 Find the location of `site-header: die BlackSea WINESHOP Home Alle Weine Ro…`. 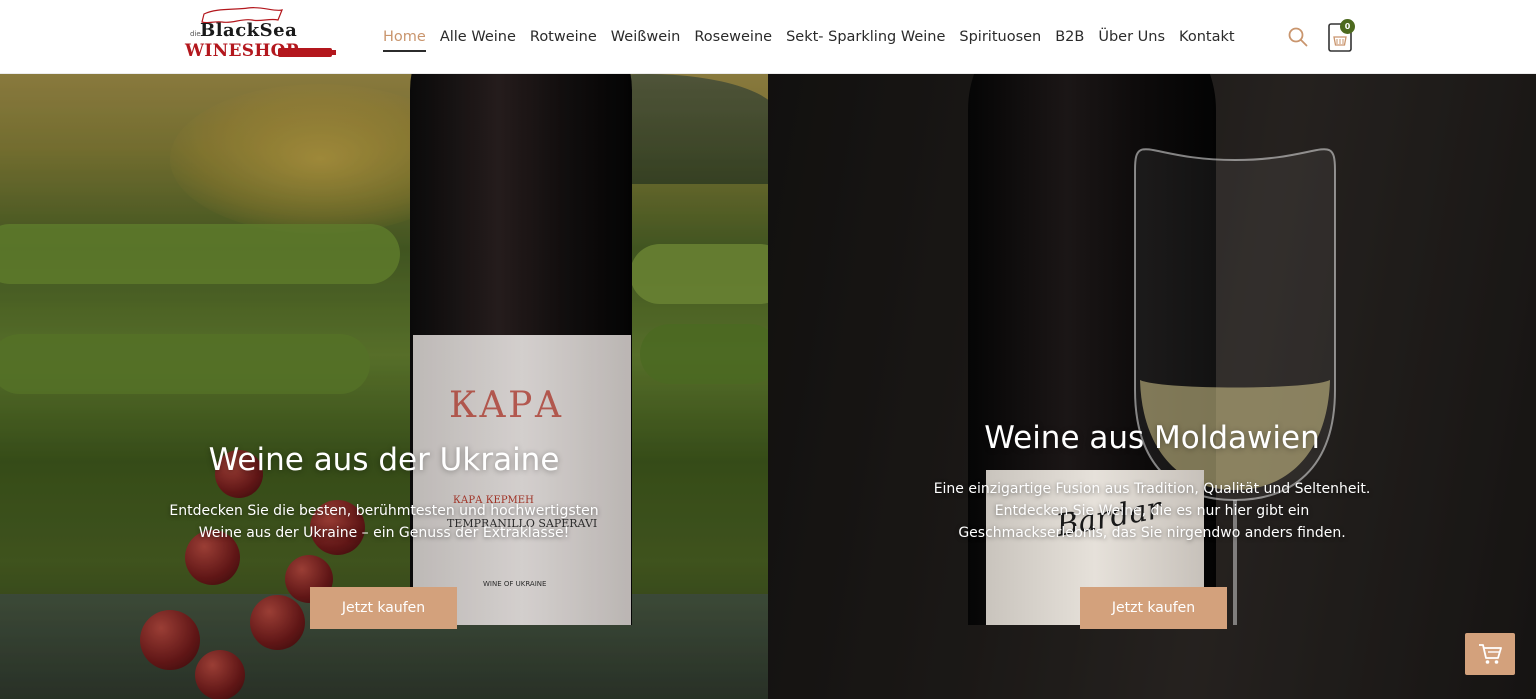

site-header: die BlackSea WINESHOP Home Alle Weine Ro… is located at coordinates (768, 37).